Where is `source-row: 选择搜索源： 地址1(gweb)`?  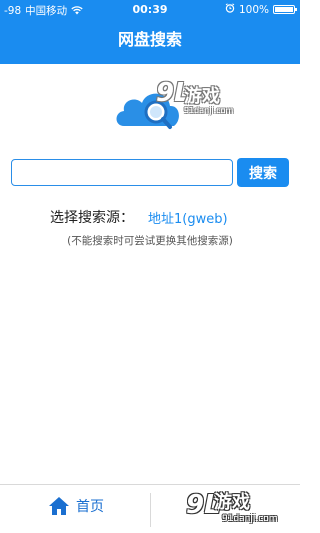 source-row: 选择搜索源： 地址1(gweb) is located at coordinates (170, 217).